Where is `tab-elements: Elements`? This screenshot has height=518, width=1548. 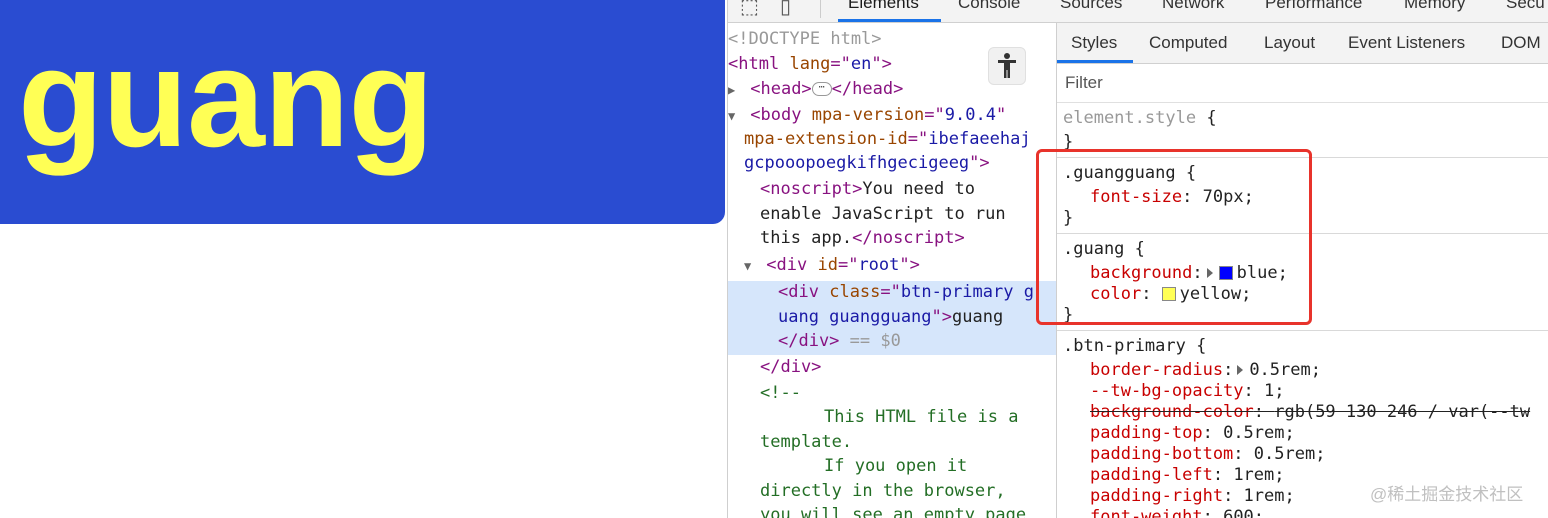 tab-elements: Elements is located at coordinates (883, 6).